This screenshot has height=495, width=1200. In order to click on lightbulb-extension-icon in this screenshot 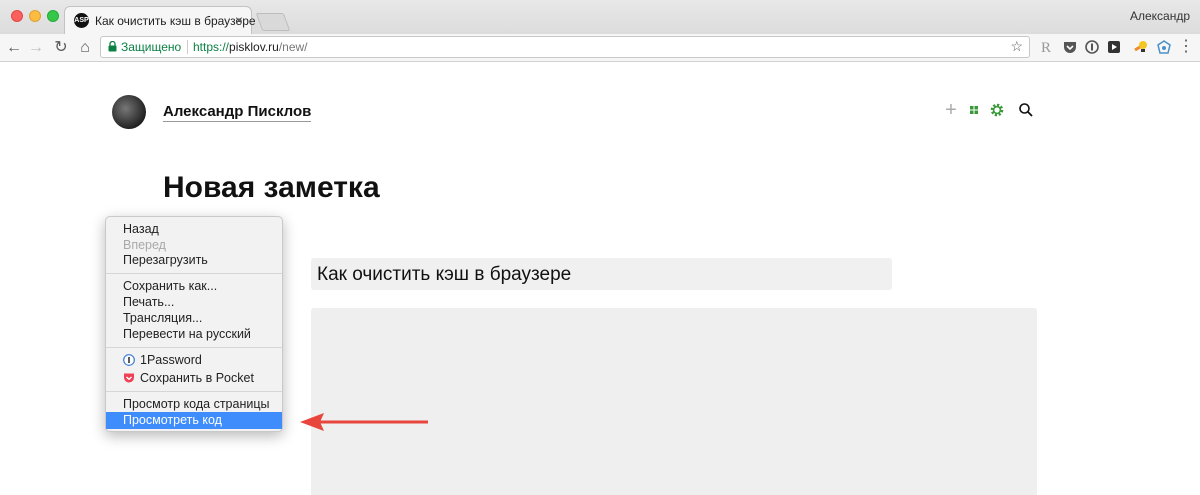, I will do `click(1143, 48)`.